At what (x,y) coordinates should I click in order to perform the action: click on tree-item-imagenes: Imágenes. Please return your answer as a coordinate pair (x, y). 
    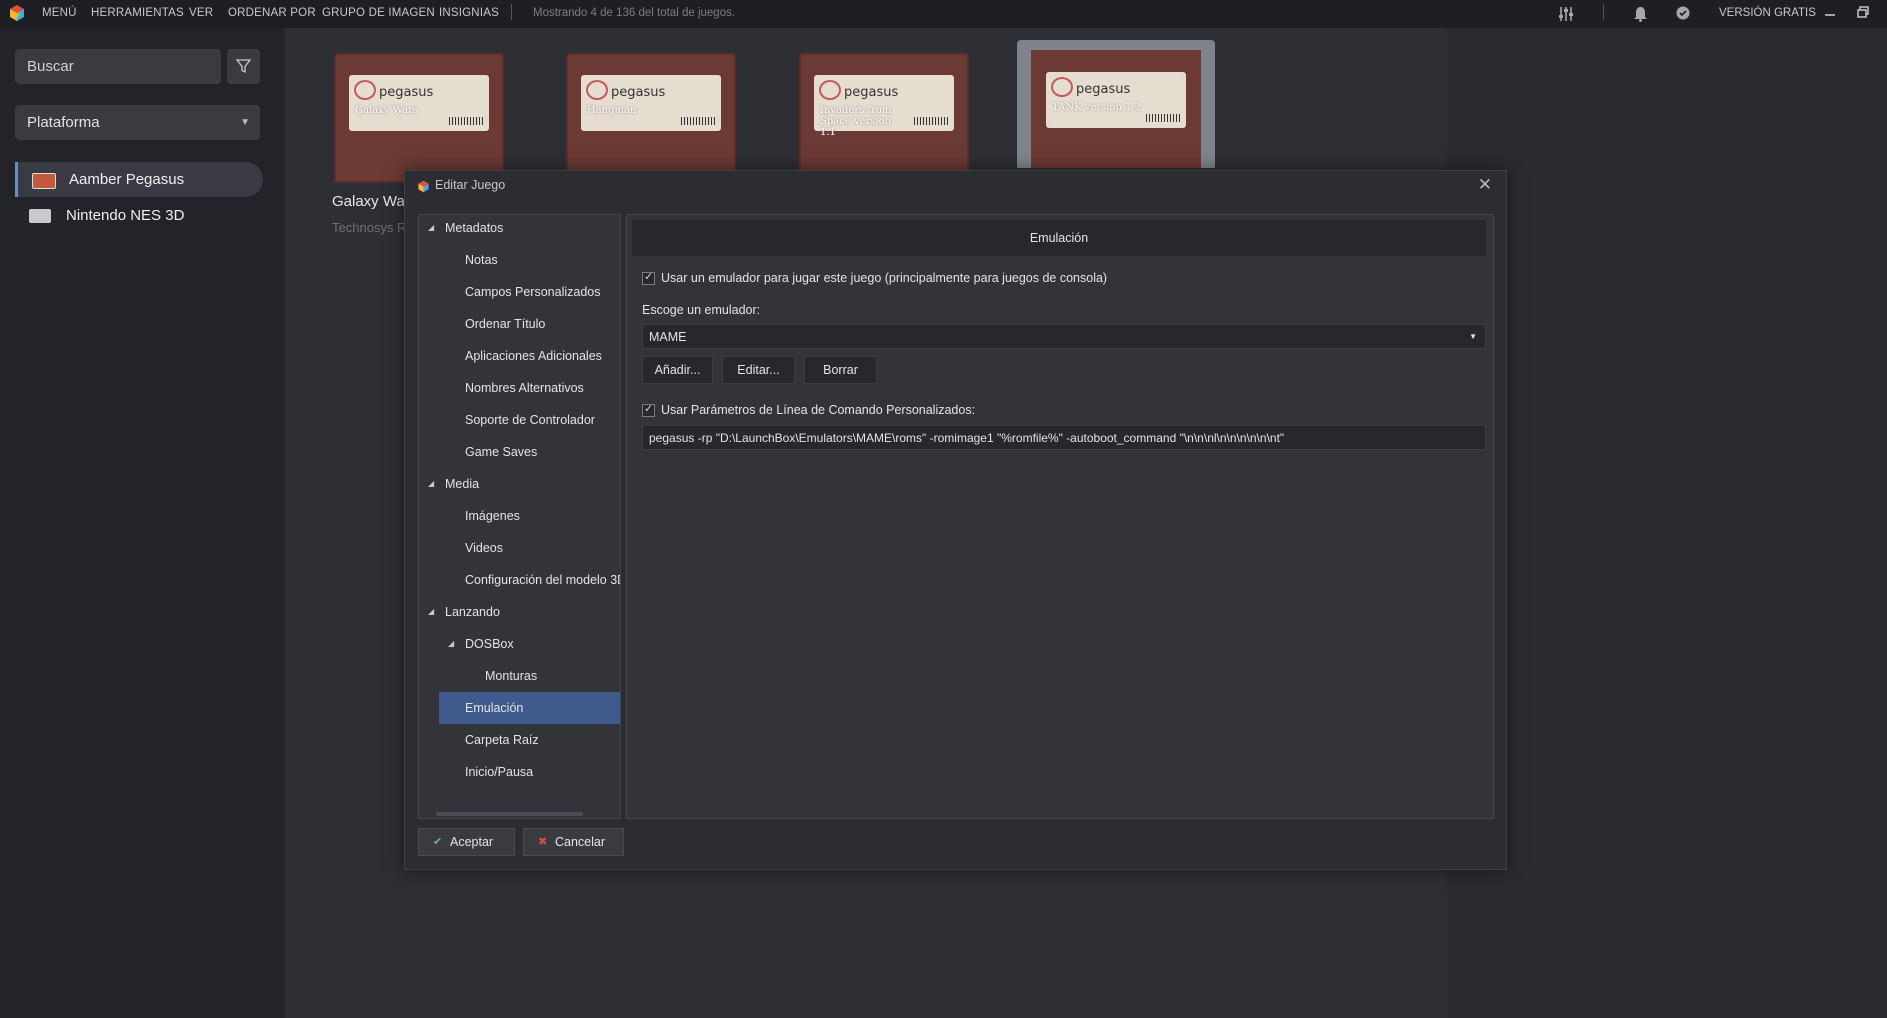
    Looking at the image, I should click on (519, 516).